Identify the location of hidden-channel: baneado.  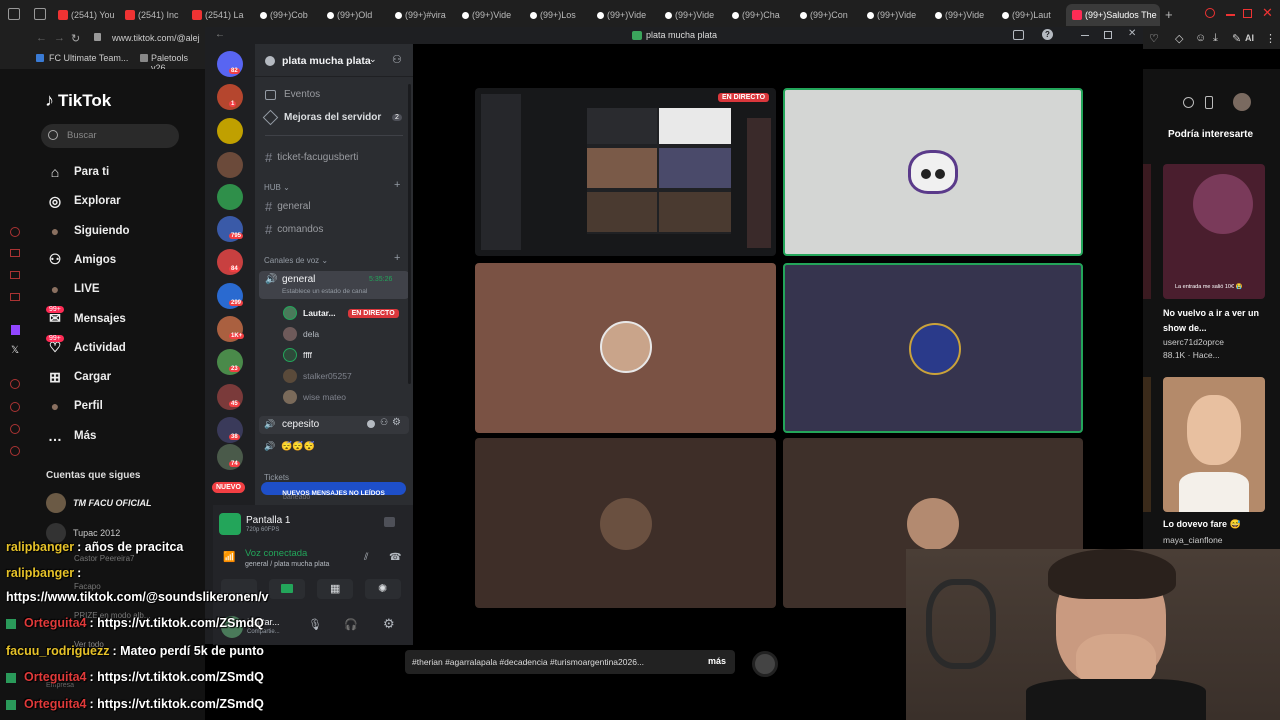
(296, 497).